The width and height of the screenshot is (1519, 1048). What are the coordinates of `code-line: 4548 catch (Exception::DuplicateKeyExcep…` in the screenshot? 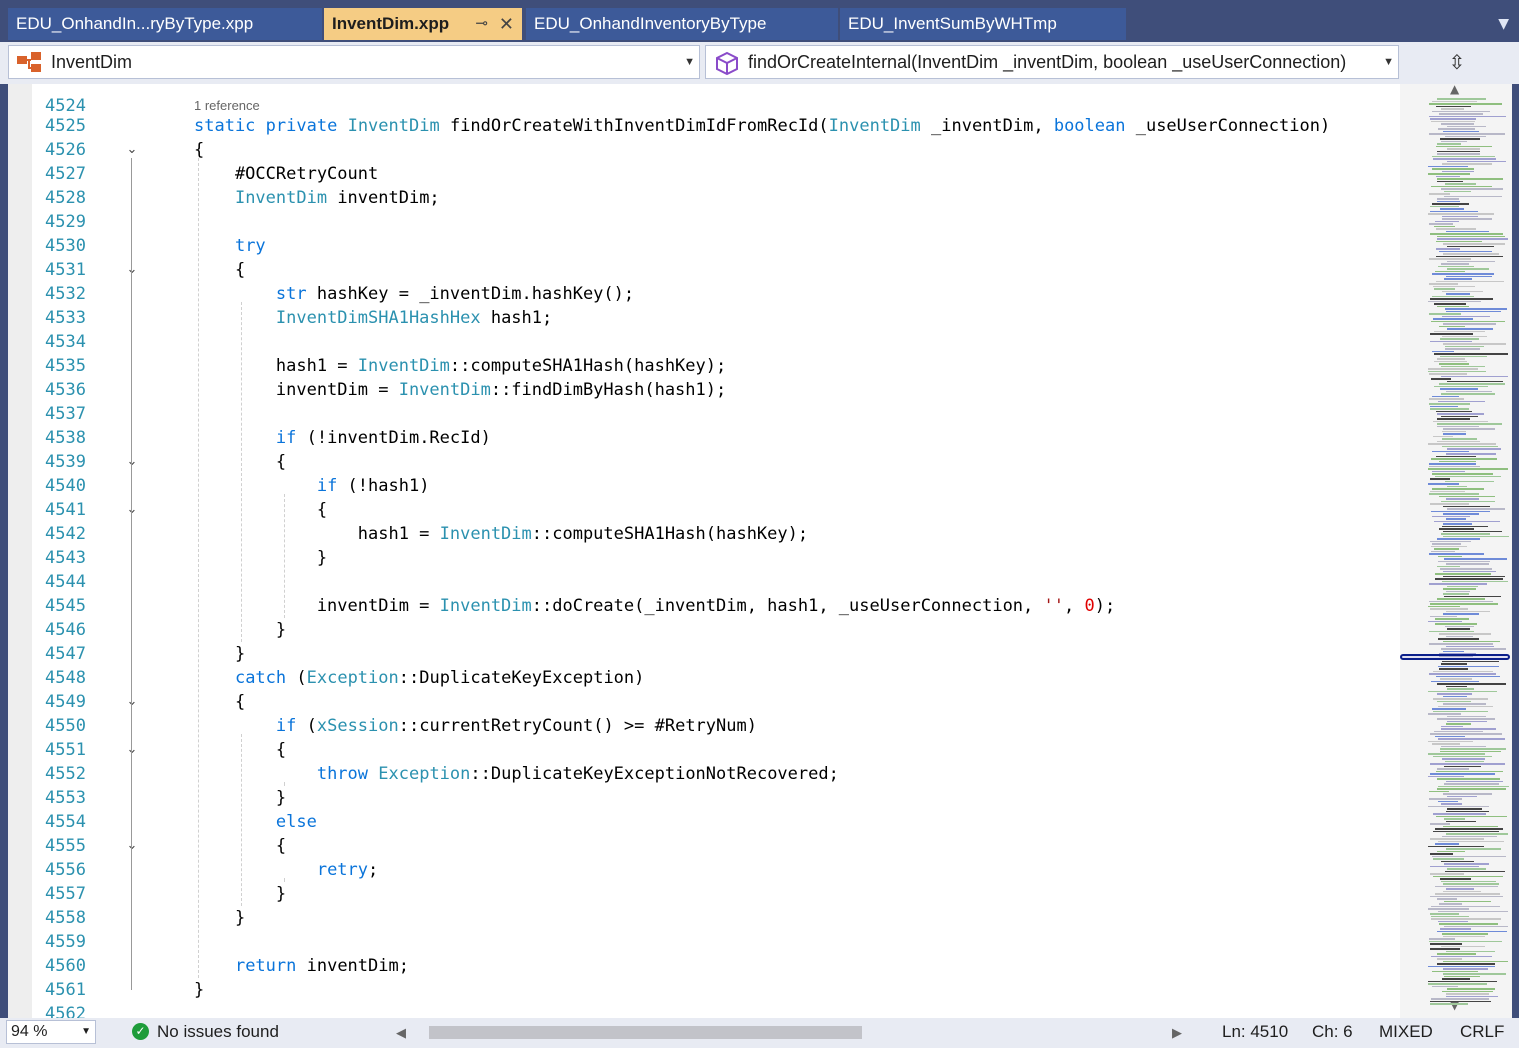 It's located at (704, 678).